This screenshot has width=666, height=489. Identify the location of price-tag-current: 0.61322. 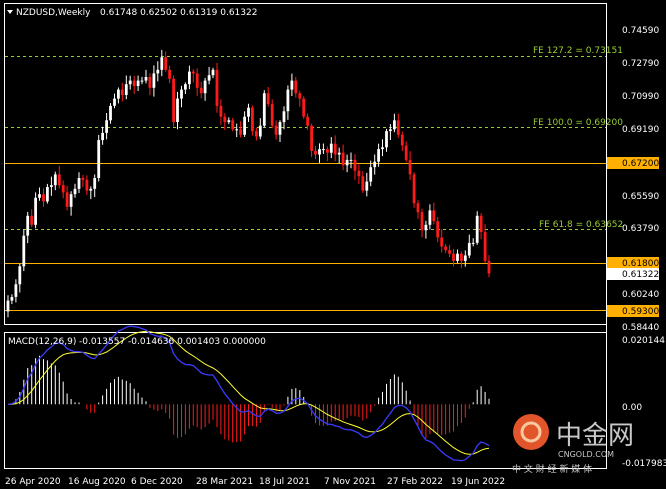
(640, 275).